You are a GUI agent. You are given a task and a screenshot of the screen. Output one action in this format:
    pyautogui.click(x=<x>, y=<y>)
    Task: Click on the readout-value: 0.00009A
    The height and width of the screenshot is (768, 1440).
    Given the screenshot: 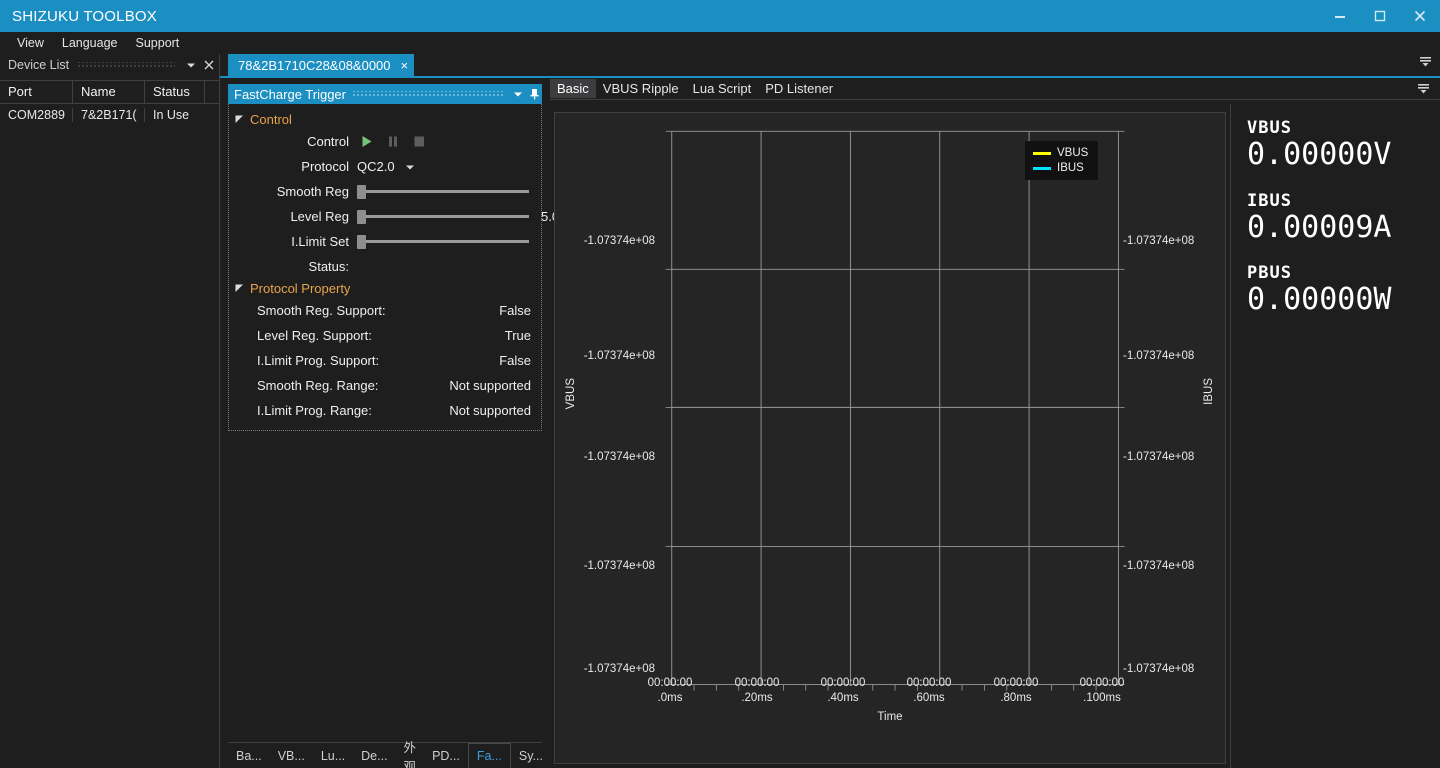 What is the action you would take?
    pyautogui.click(x=1319, y=227)
    